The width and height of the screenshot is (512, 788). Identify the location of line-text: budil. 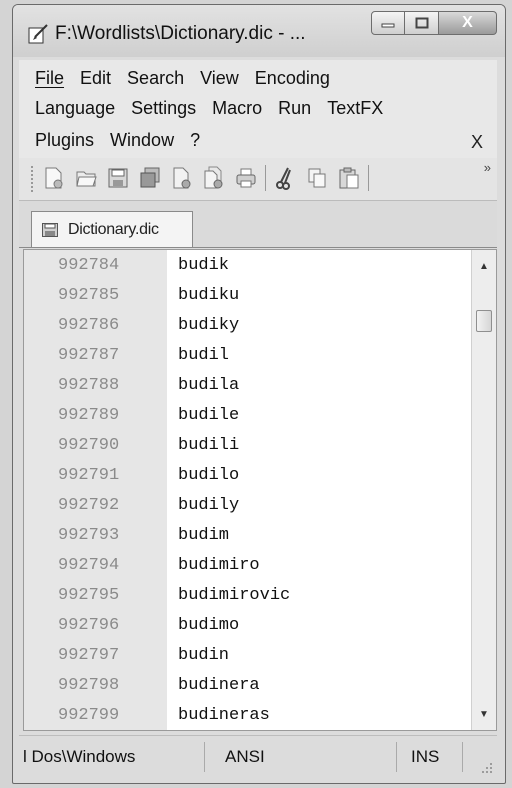
(203, 355).